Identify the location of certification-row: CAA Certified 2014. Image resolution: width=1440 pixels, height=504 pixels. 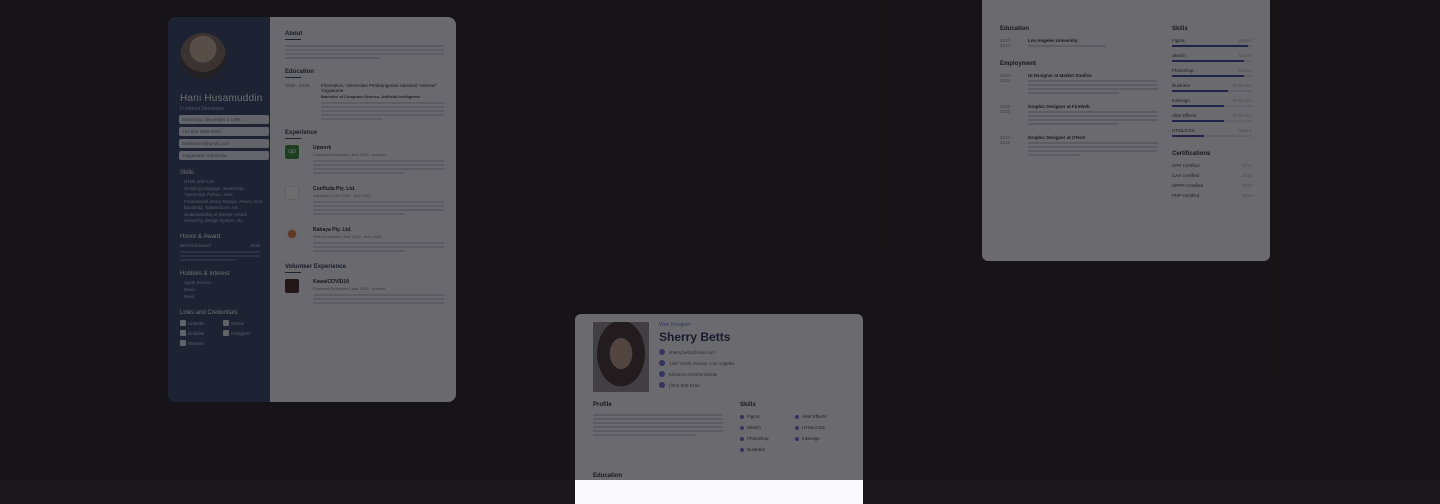
(1212, 175).